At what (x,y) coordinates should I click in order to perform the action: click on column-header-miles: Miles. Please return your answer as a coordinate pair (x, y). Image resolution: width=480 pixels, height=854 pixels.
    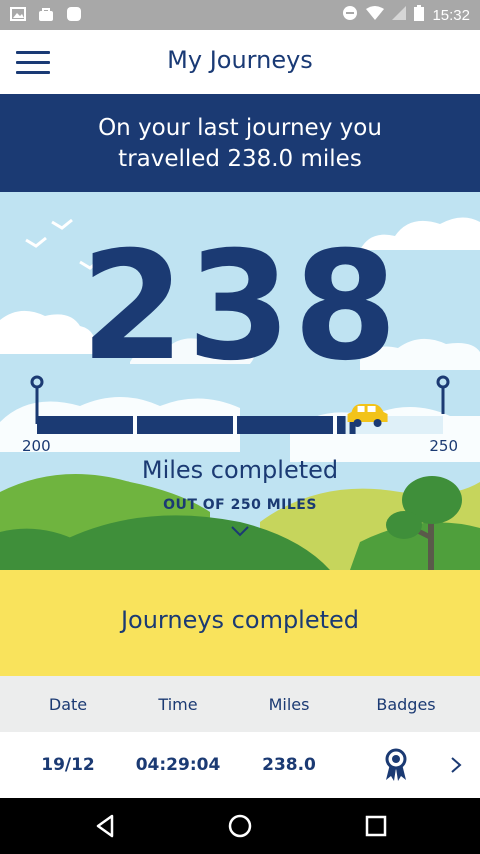
    Looking at the image, I should click on (289, 704).